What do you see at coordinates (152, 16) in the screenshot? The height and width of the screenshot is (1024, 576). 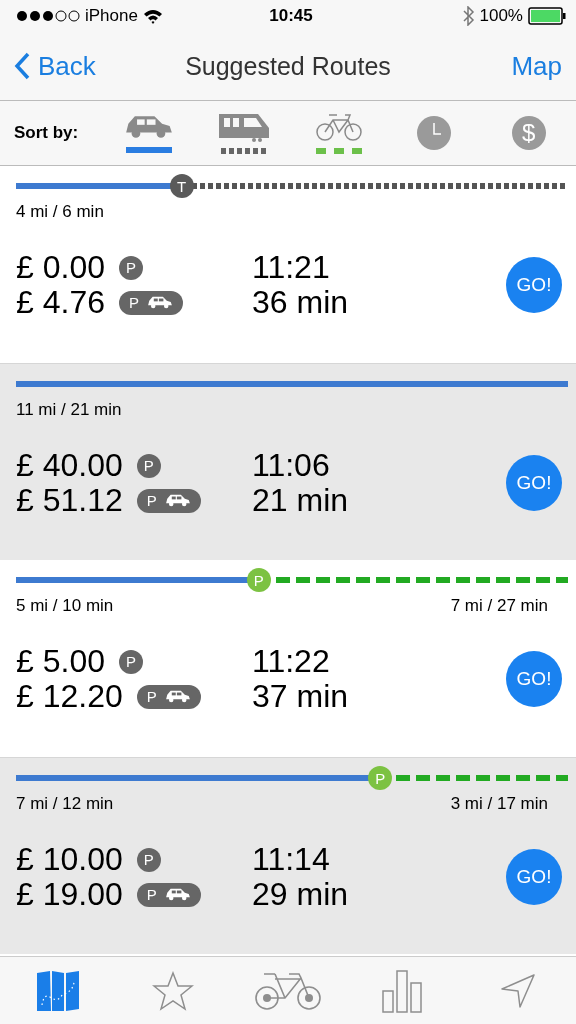 I see `wifi-icon` at bounding box center [152, 16].